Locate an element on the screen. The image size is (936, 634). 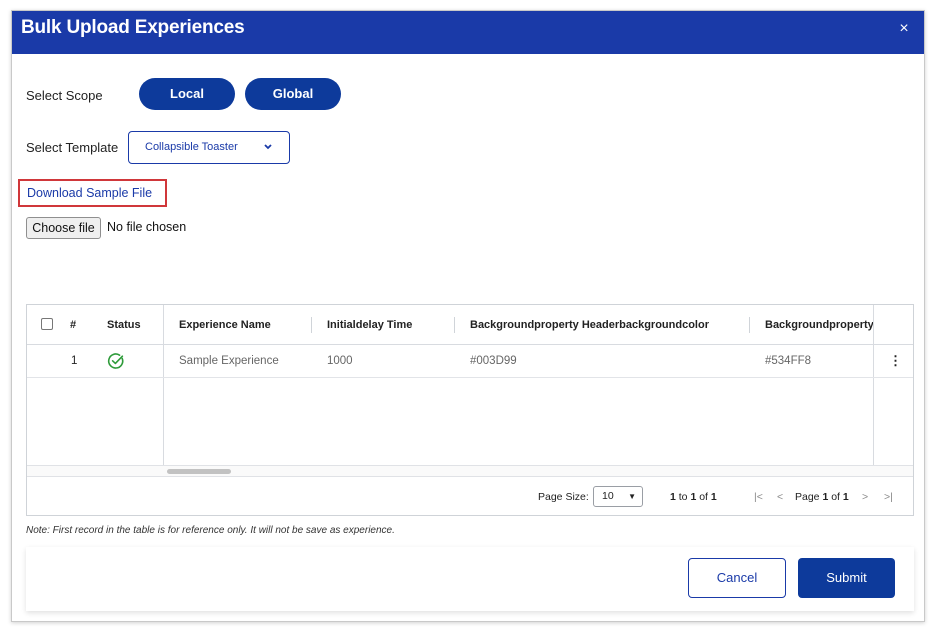
horizontal-scrollbar is located at coordinates (470, 471).